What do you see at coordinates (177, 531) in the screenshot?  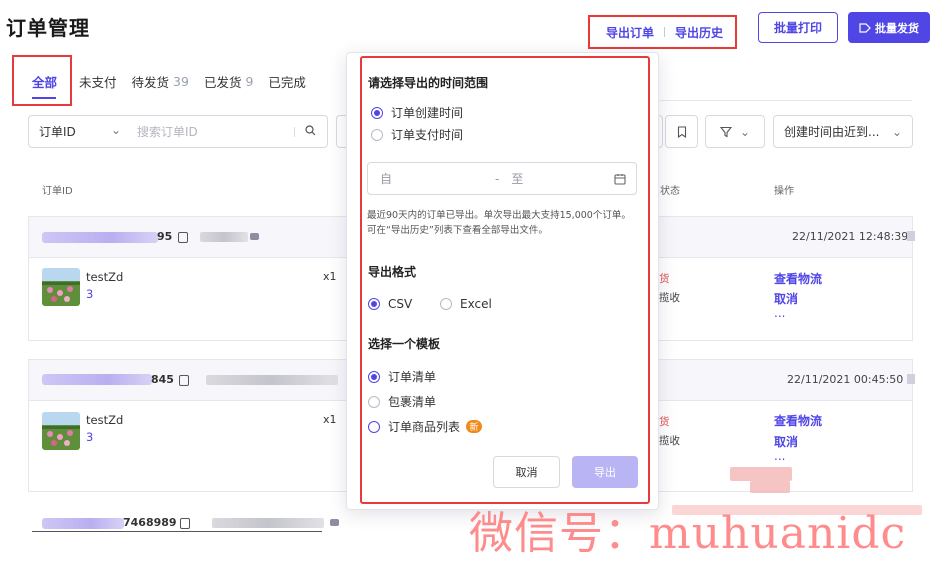 I see `row-divider` at bounding box center [177, 531].